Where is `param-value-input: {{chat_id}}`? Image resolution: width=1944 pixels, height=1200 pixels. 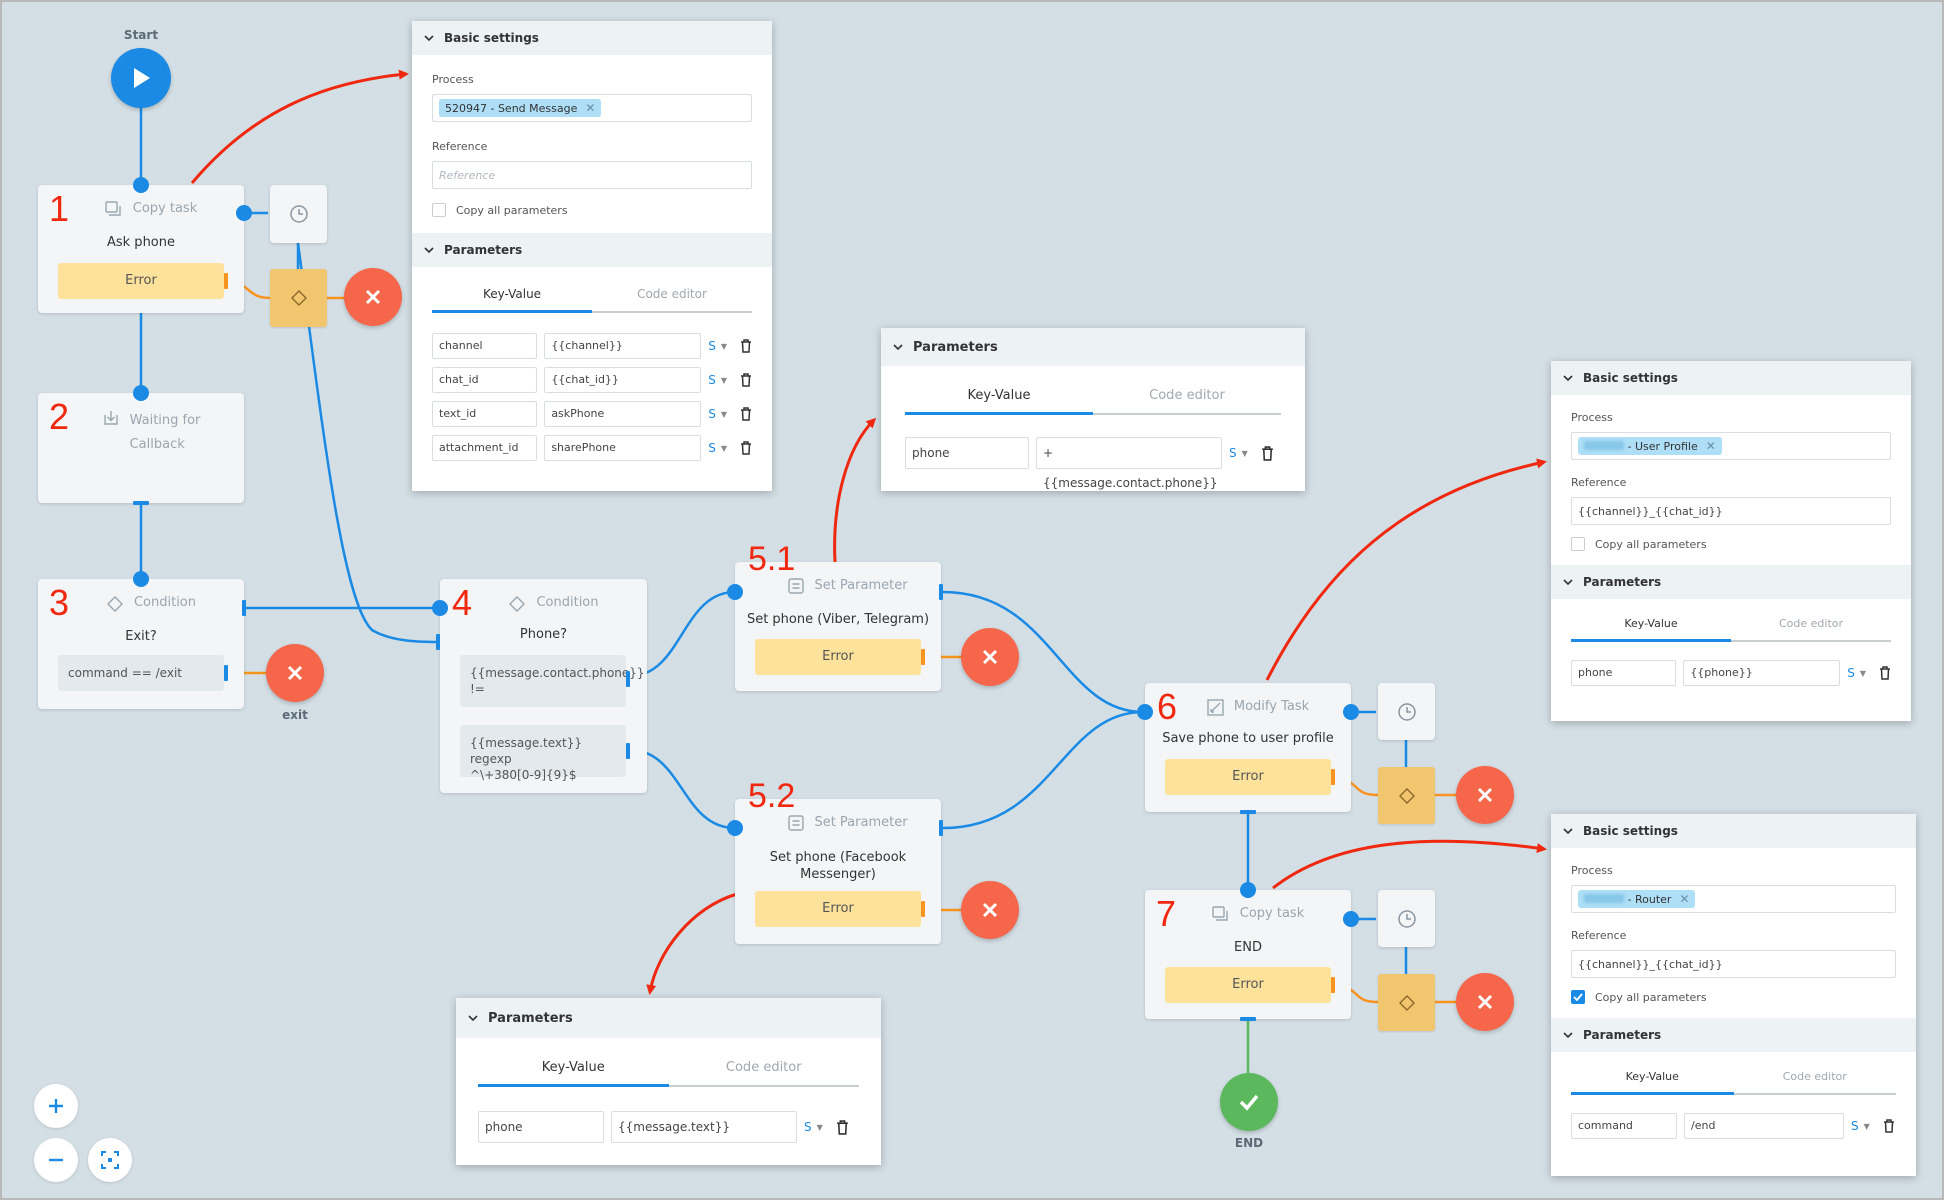
param-value-input: {{chat_id}} is located at coordinates (623, 380).